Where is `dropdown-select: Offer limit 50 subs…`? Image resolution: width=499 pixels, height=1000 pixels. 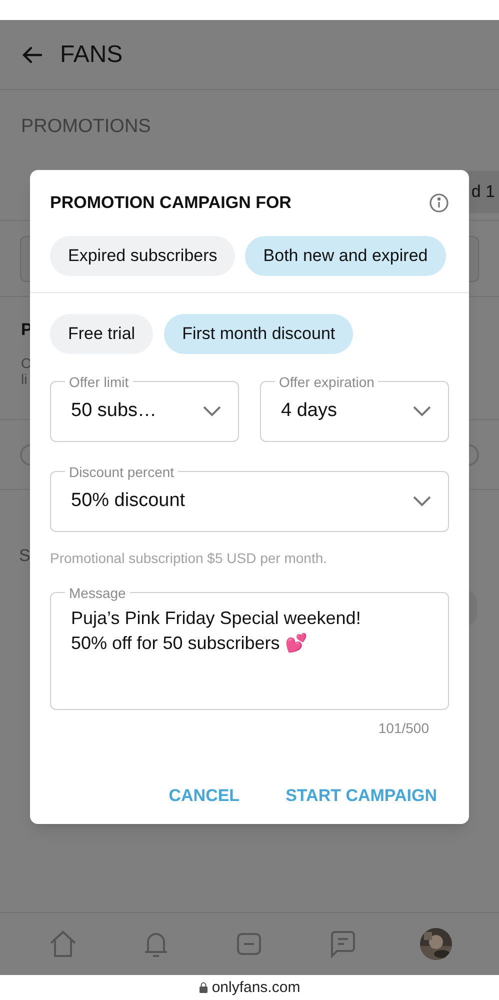 dropdown-select: Offer limit 50 subs… is located at coordinates (144, 408).